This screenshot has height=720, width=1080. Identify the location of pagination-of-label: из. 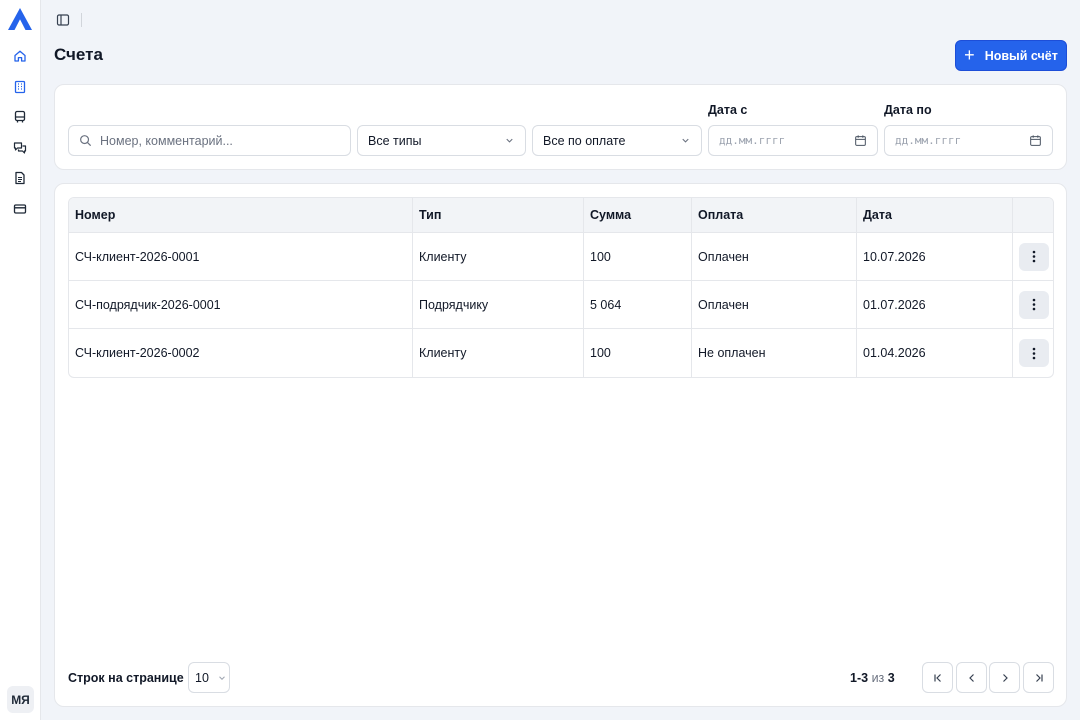
(878, 678).